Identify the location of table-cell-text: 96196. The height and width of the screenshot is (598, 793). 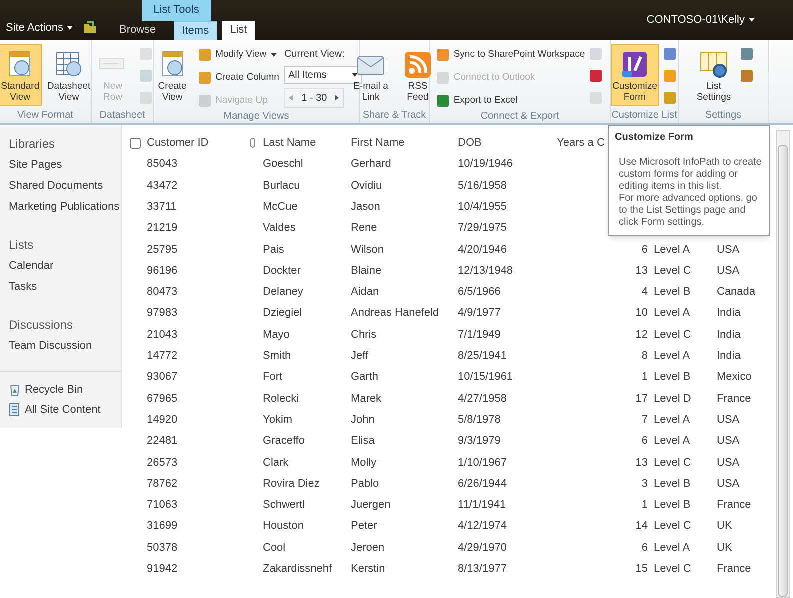
(163, 271).